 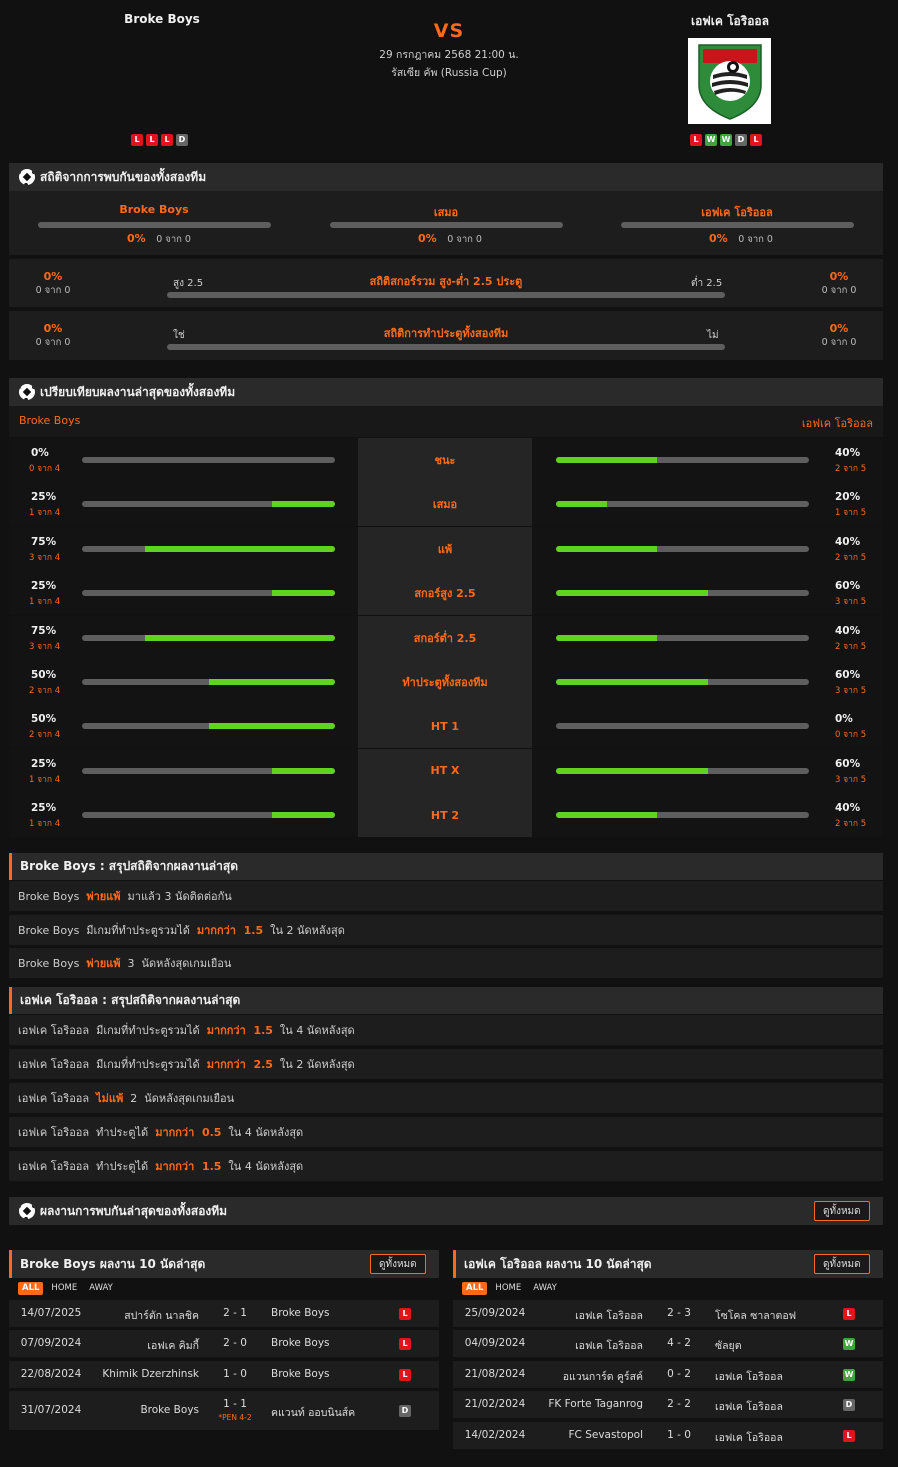 What do you see at coordinates (583, 1404) in the screenshot?
I see `match-home-team: FK Forte Taganrog` at bounding box center [583, 1404].